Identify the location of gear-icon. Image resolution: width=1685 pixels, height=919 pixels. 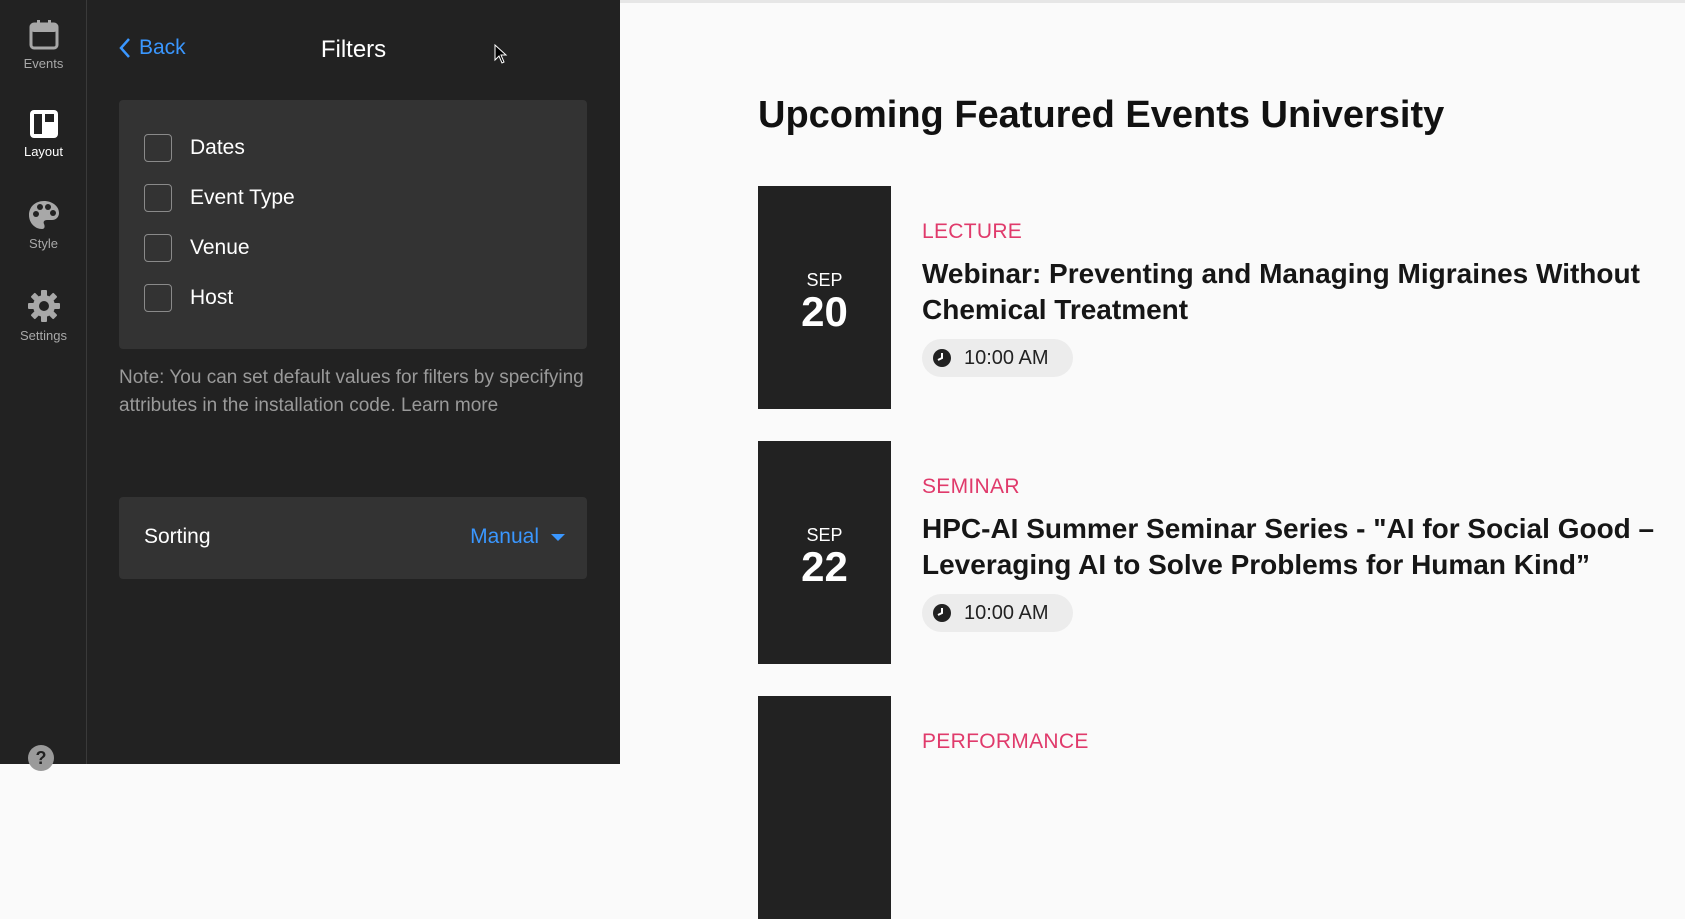
(43, 306).